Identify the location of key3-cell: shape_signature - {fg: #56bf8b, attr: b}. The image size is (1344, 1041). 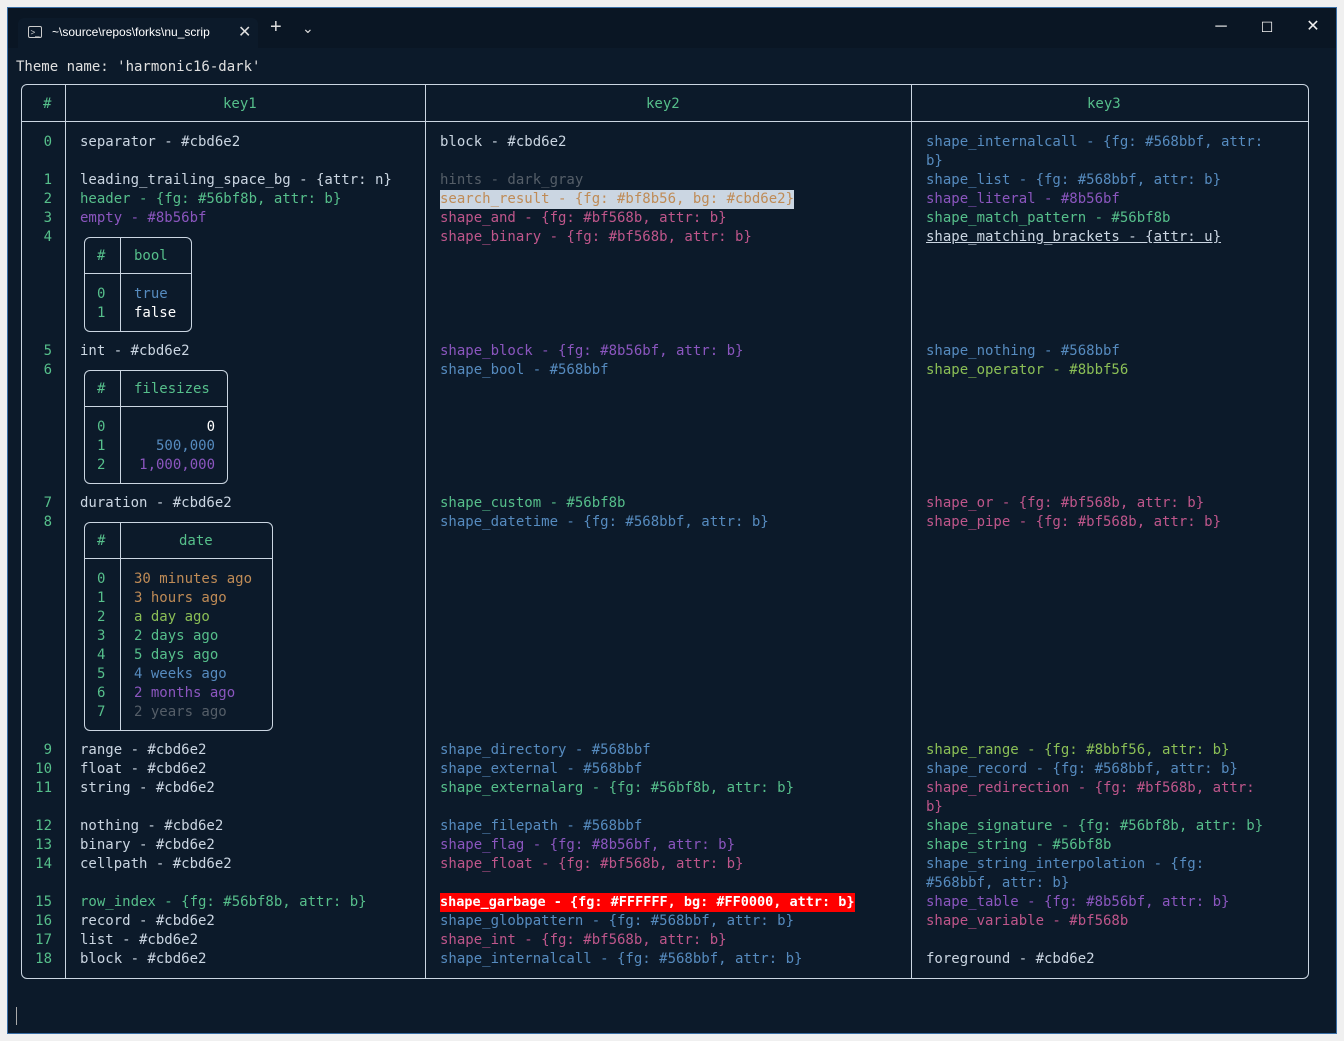
(1095, 826).